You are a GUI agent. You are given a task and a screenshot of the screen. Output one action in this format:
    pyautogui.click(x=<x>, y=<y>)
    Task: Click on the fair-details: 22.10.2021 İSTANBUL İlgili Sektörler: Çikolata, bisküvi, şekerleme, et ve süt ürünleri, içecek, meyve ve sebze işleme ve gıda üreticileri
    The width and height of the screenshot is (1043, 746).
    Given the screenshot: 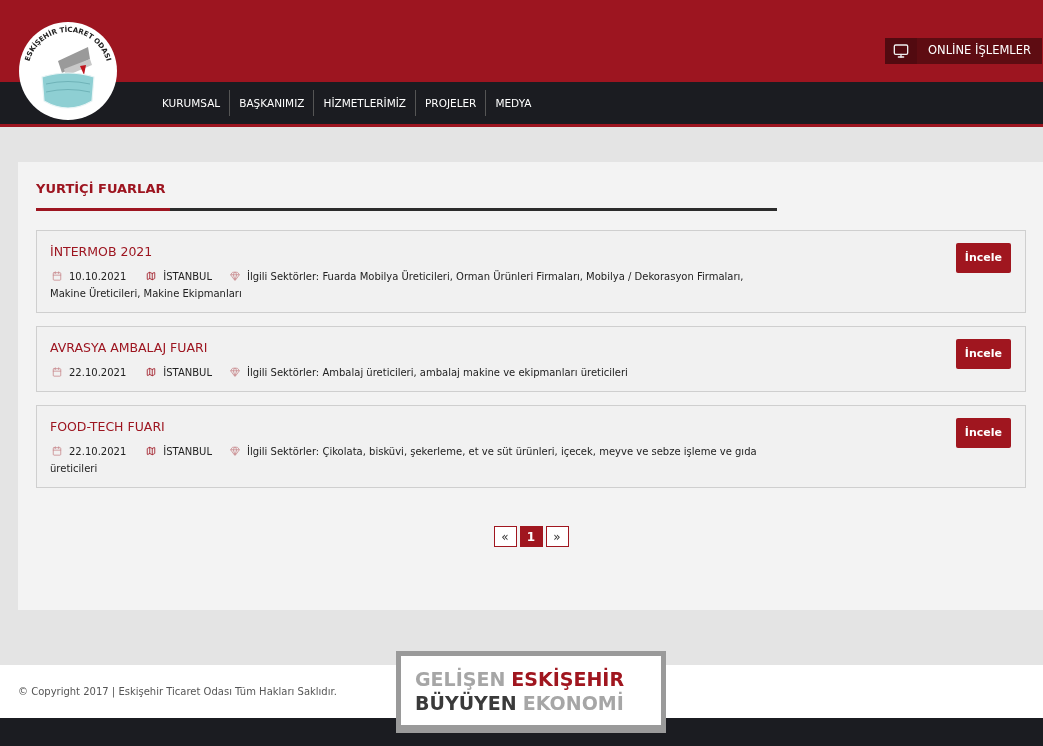 What is the action you would take?
    pyautogui.click(x=404, y=460)
    